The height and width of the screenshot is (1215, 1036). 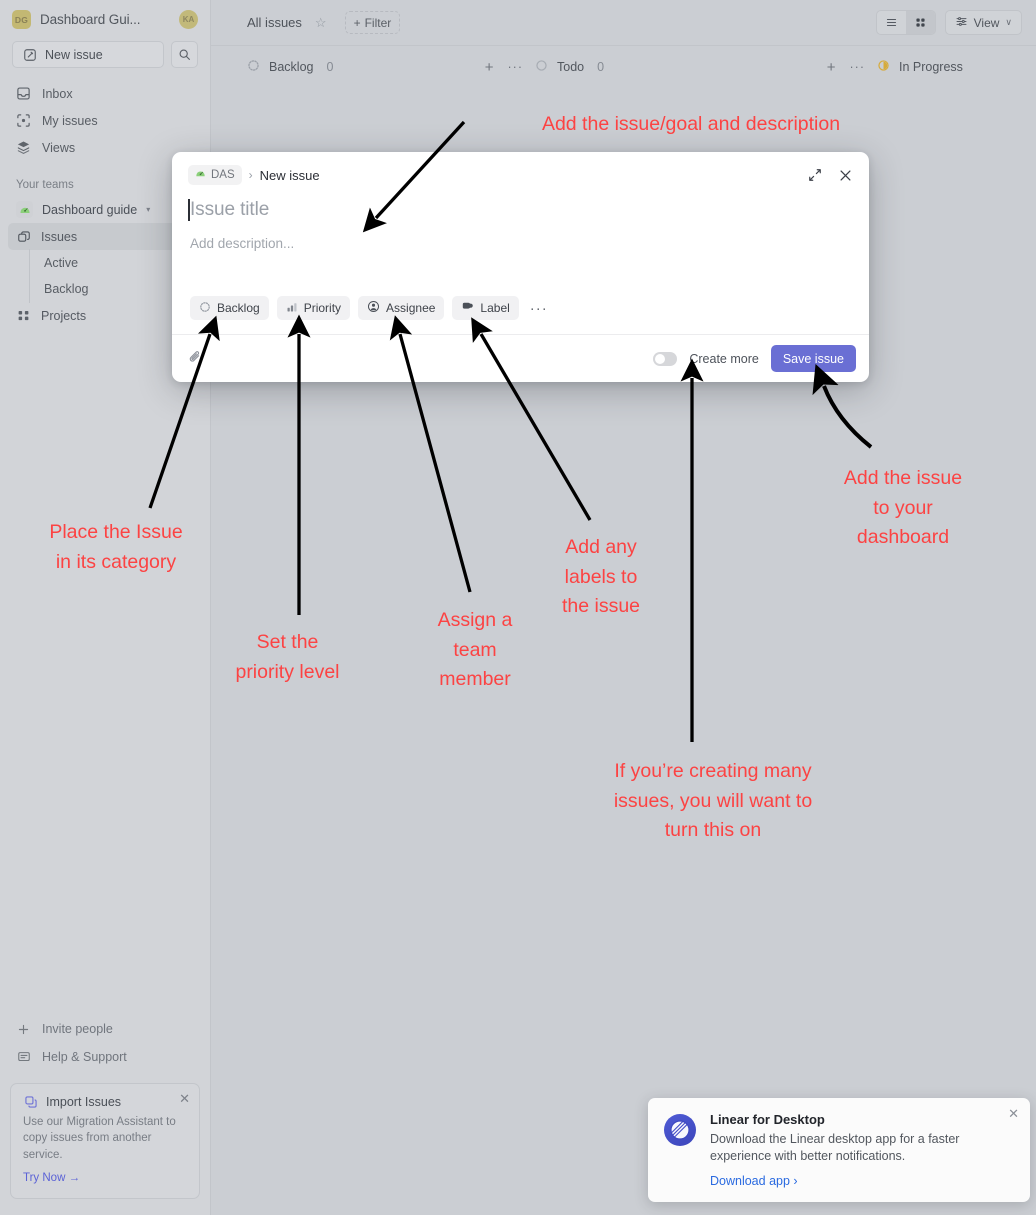 I want to click on board-column-backlog: Backlog 0 + ···, so click(x=391, y=67).